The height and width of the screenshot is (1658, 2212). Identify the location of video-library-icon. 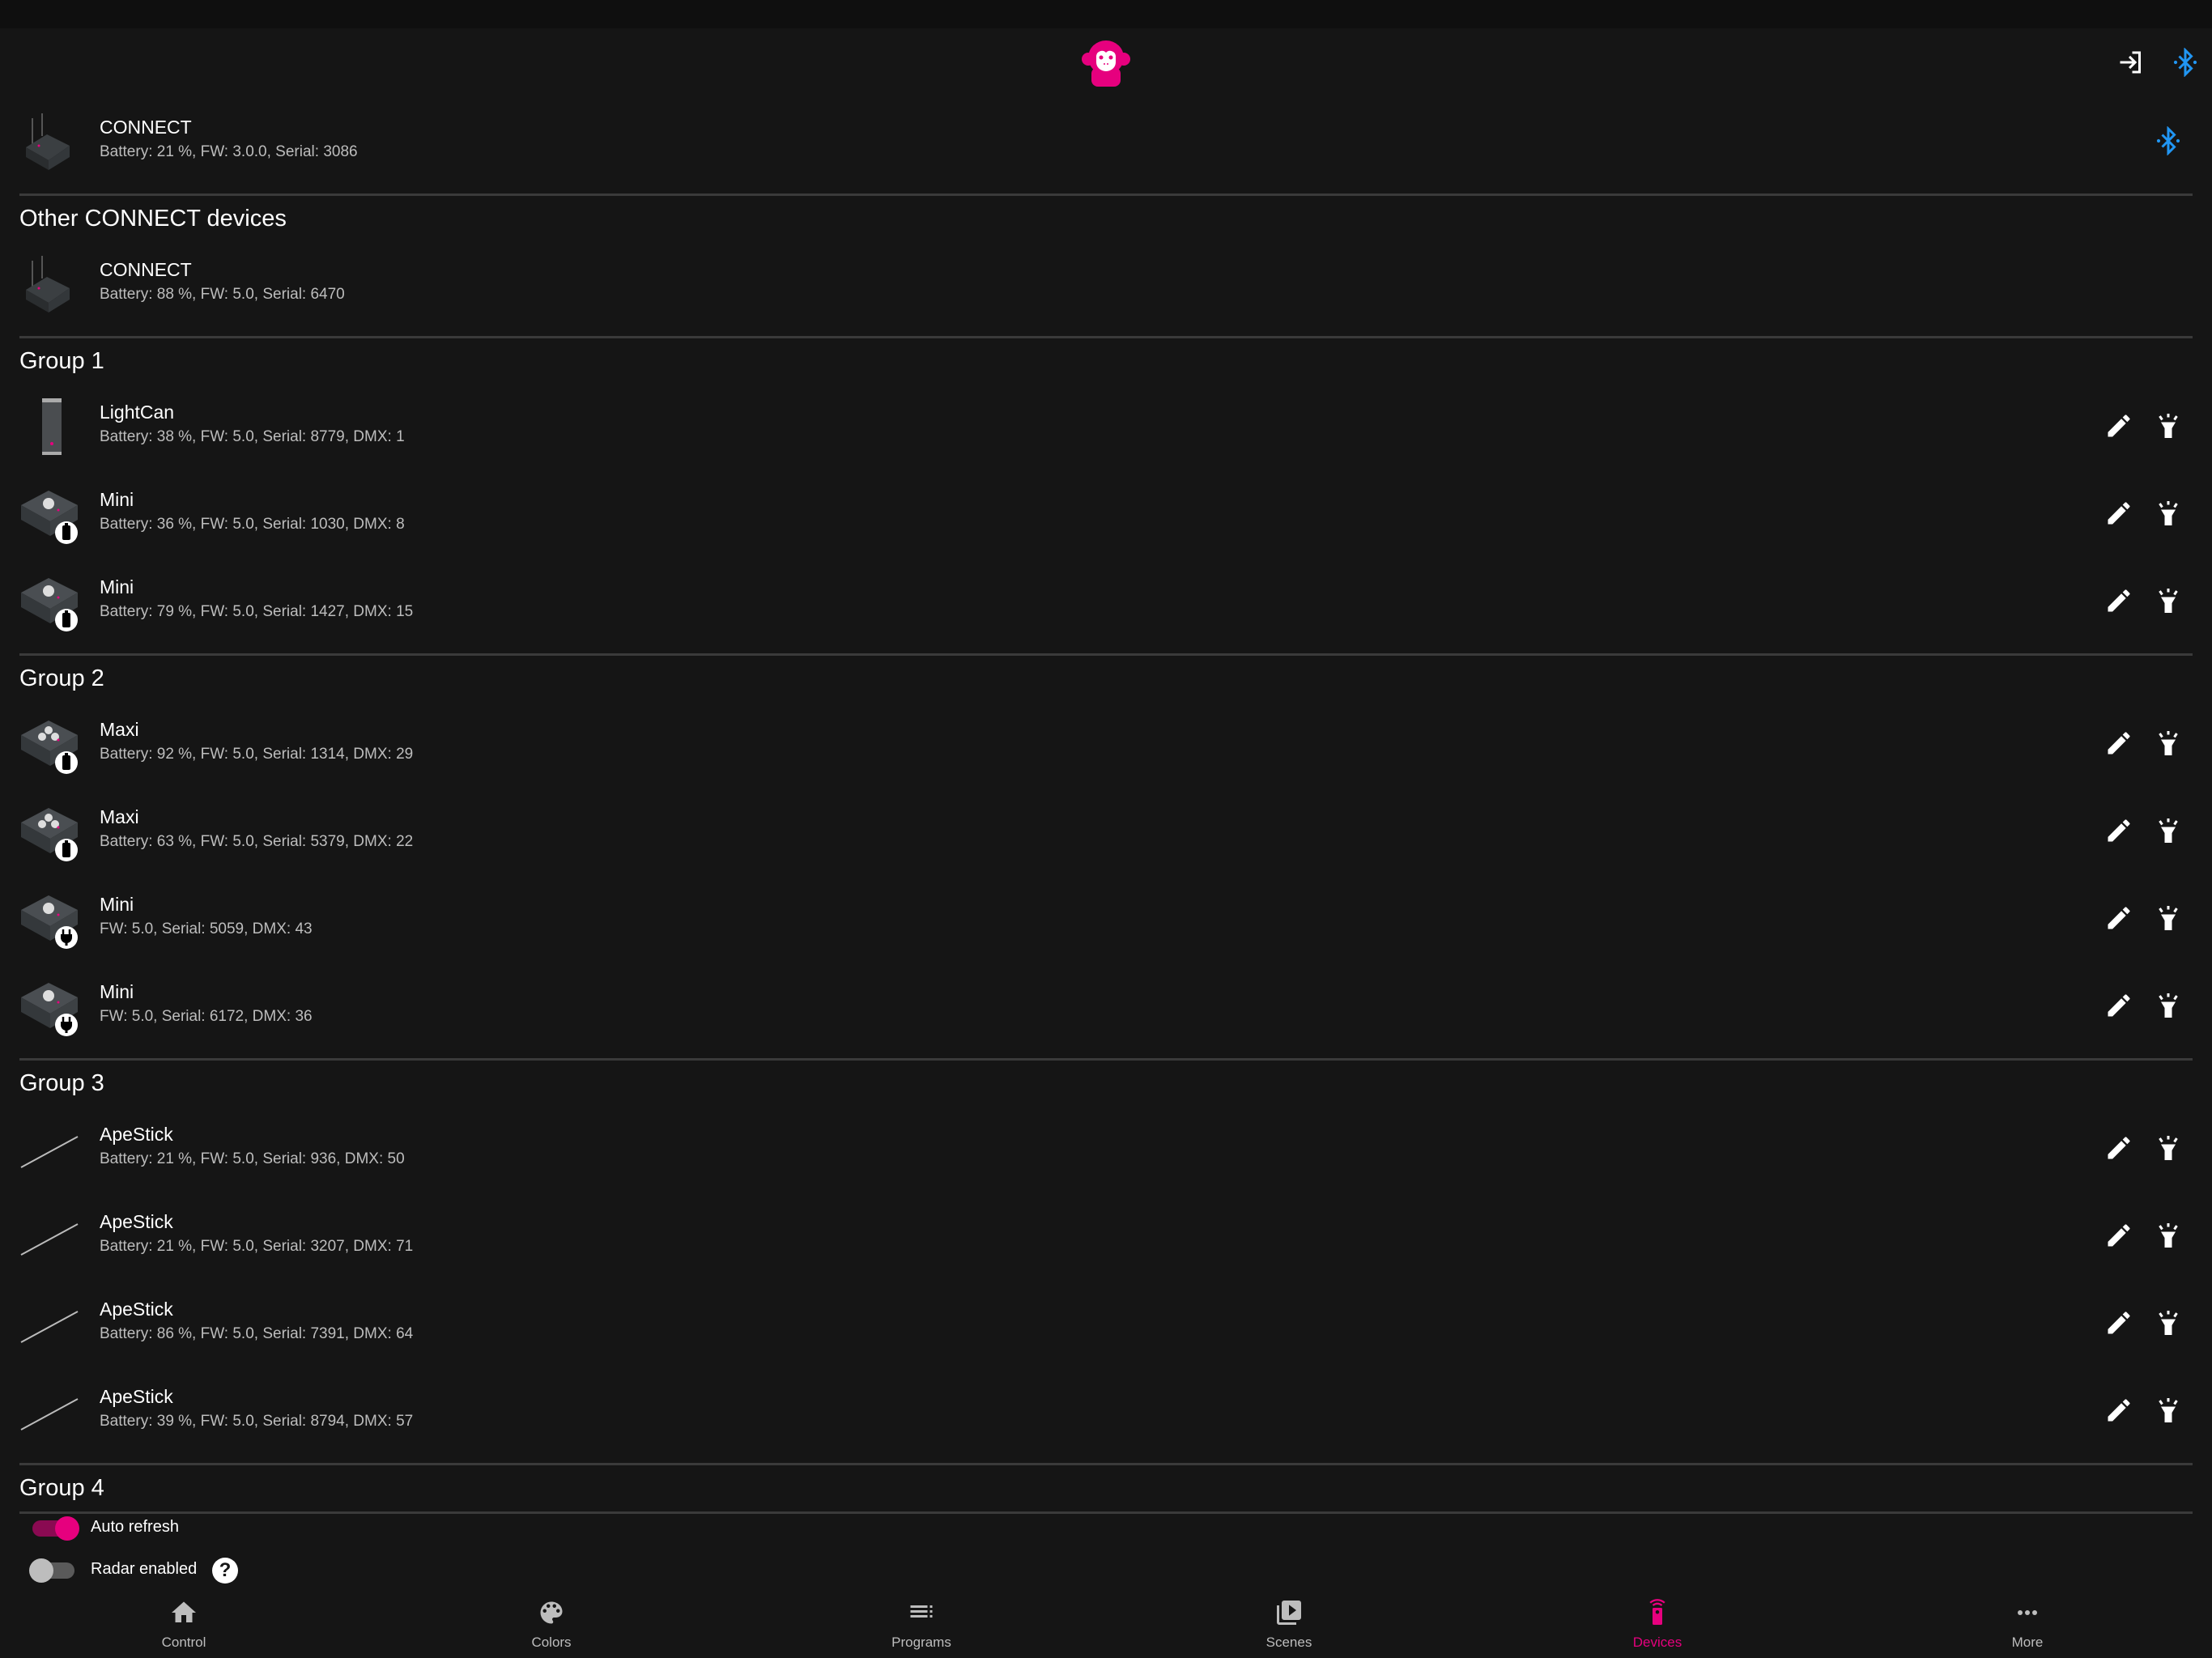
(1289, 1613).